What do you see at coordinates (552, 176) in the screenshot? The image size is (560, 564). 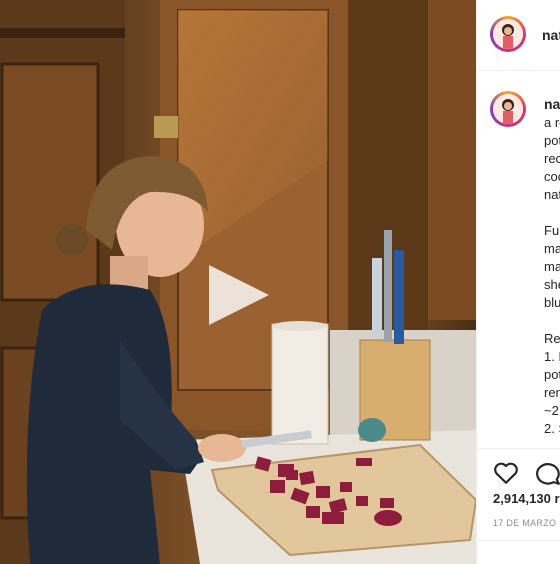 I see `caption-line: coo` at bounding box center [552, 176].